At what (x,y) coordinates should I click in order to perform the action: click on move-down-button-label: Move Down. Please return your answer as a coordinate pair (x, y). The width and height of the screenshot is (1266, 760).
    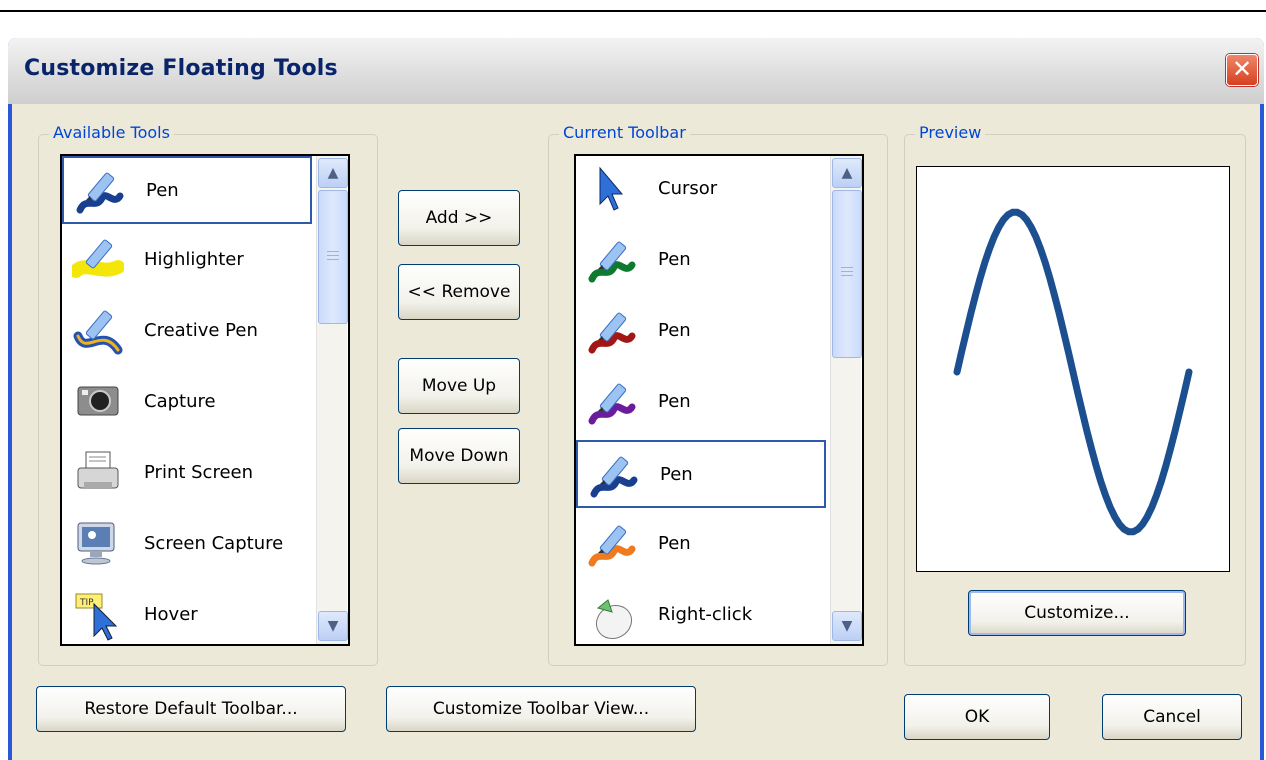
    Looking at the image, I should click on (459, 456).